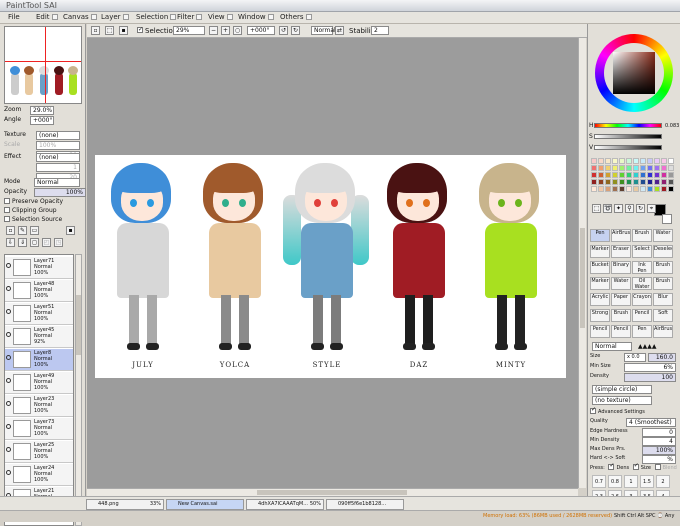 The image size is (680, 526). I want to click on size-multiplier: x 0.0, so click(635, 357).